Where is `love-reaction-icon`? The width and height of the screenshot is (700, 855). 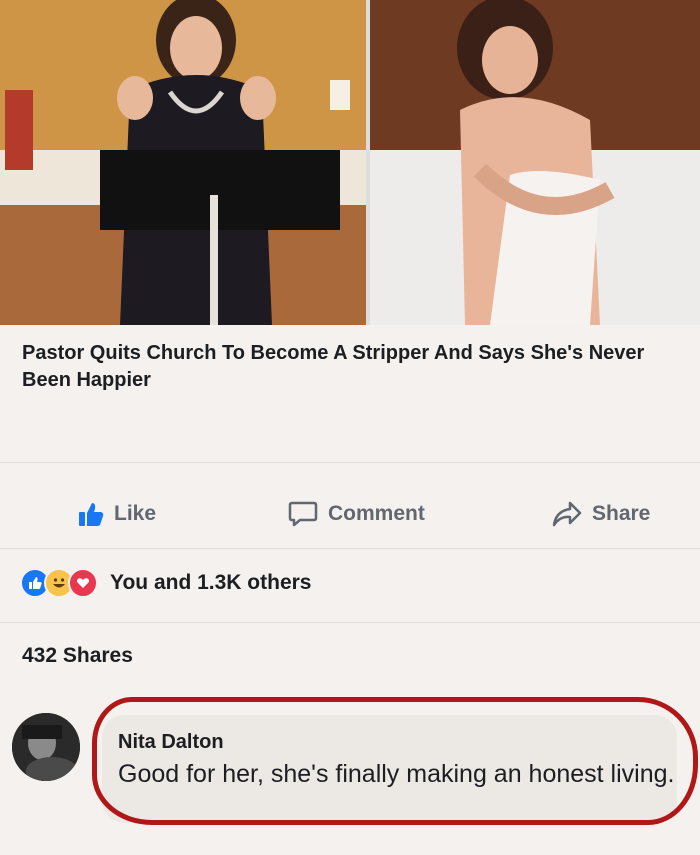
love-reaction-icon is located at coordinates (83, 583).